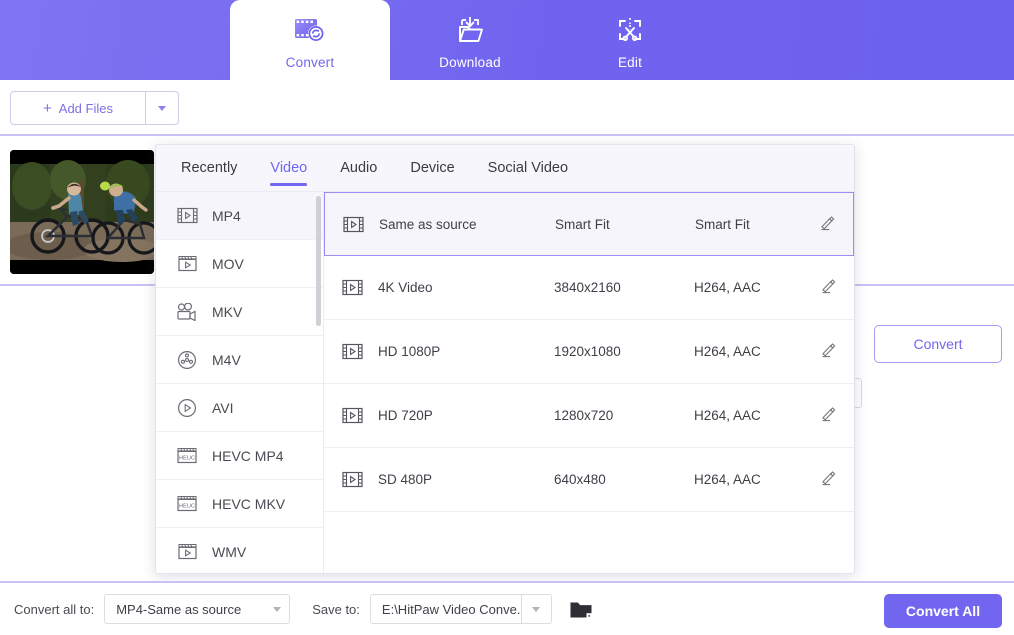 The width and height of the screenshot is (1014, 635). I want to click on category-tab-audio: Audio, so click(358, 168).